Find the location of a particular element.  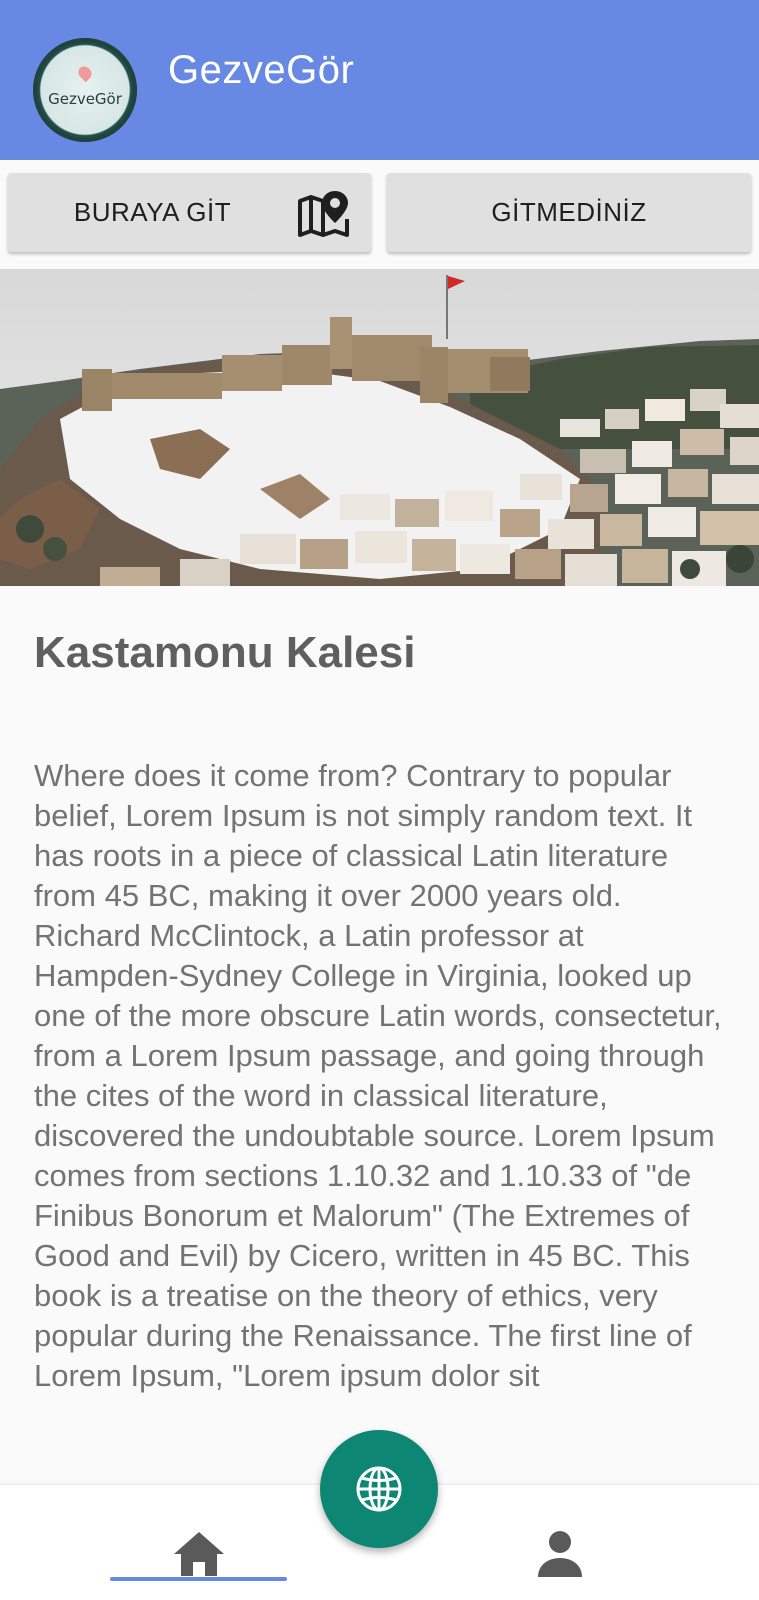

logo-pin-icon is located at coordinates (85, 73).